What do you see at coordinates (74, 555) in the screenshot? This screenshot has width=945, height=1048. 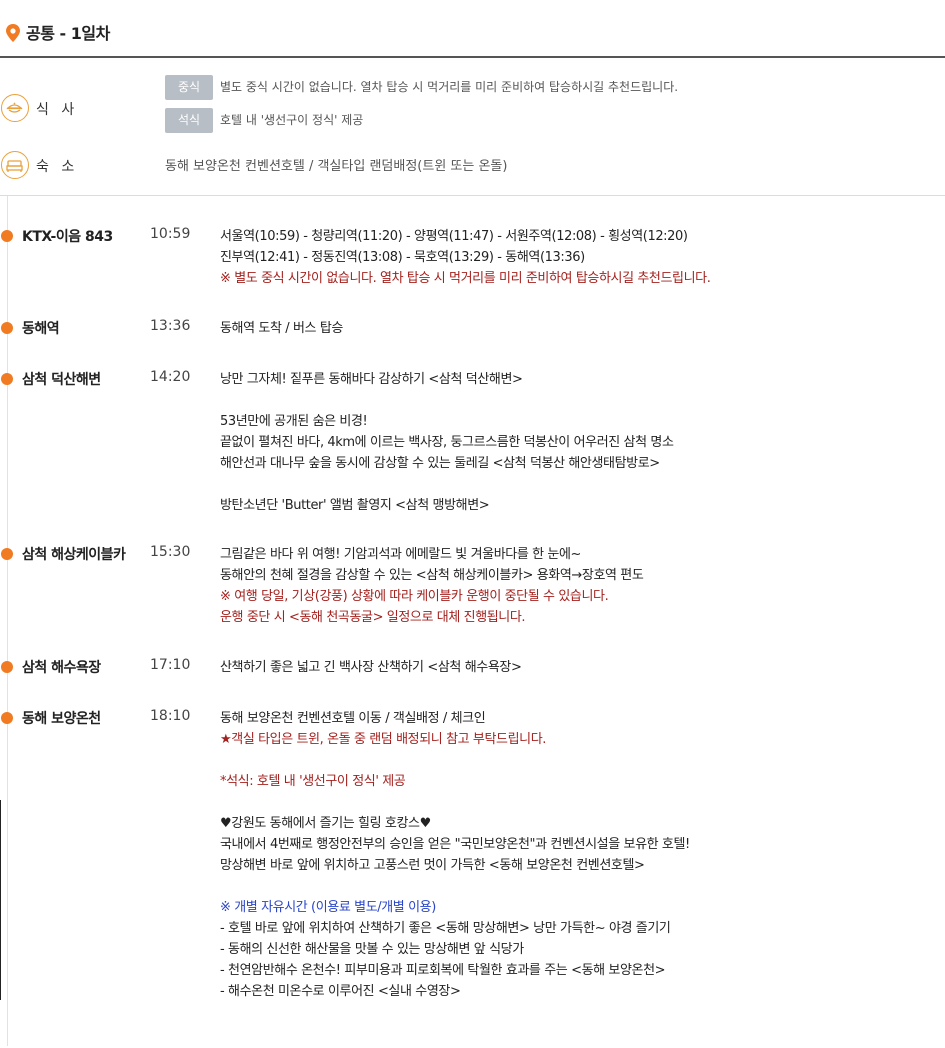 I see `schedule-place: 삼척 해상케이블카` at bounding box center [74, 555].